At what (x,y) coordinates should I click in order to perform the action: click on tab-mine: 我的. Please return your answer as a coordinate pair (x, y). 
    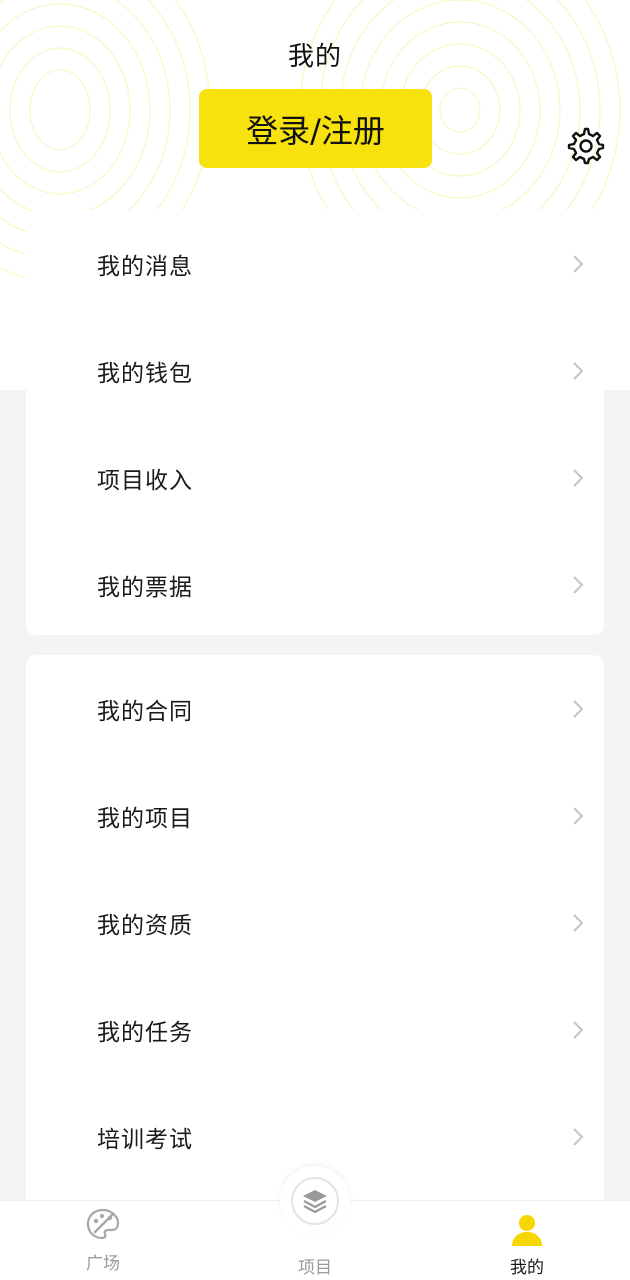
    Looking at the image, I should click on (527, 1240).